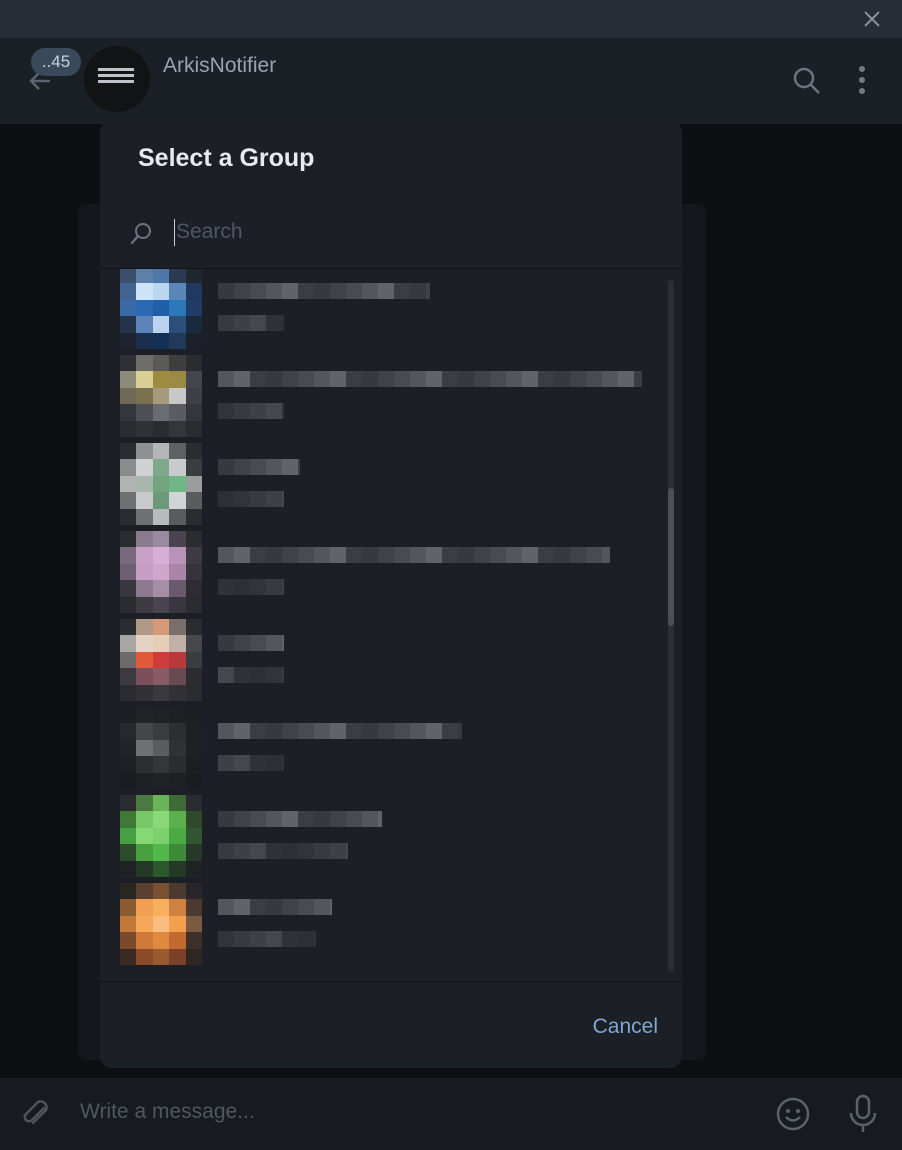 The height and width of the screenshot is (1150, 902). I want to click on emoji-icon, so click(793, 1116).